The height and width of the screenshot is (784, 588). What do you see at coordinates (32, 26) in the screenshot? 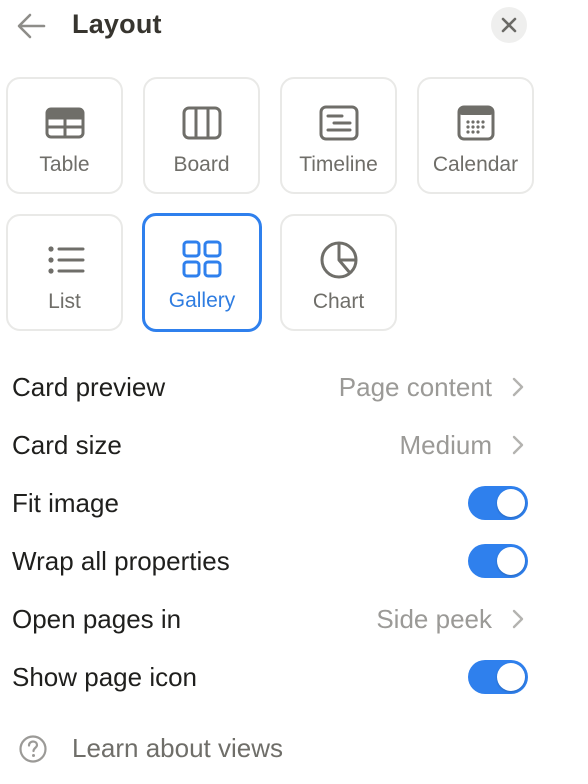
I see `back-arrow-icon` at bounding box center [32, 26].